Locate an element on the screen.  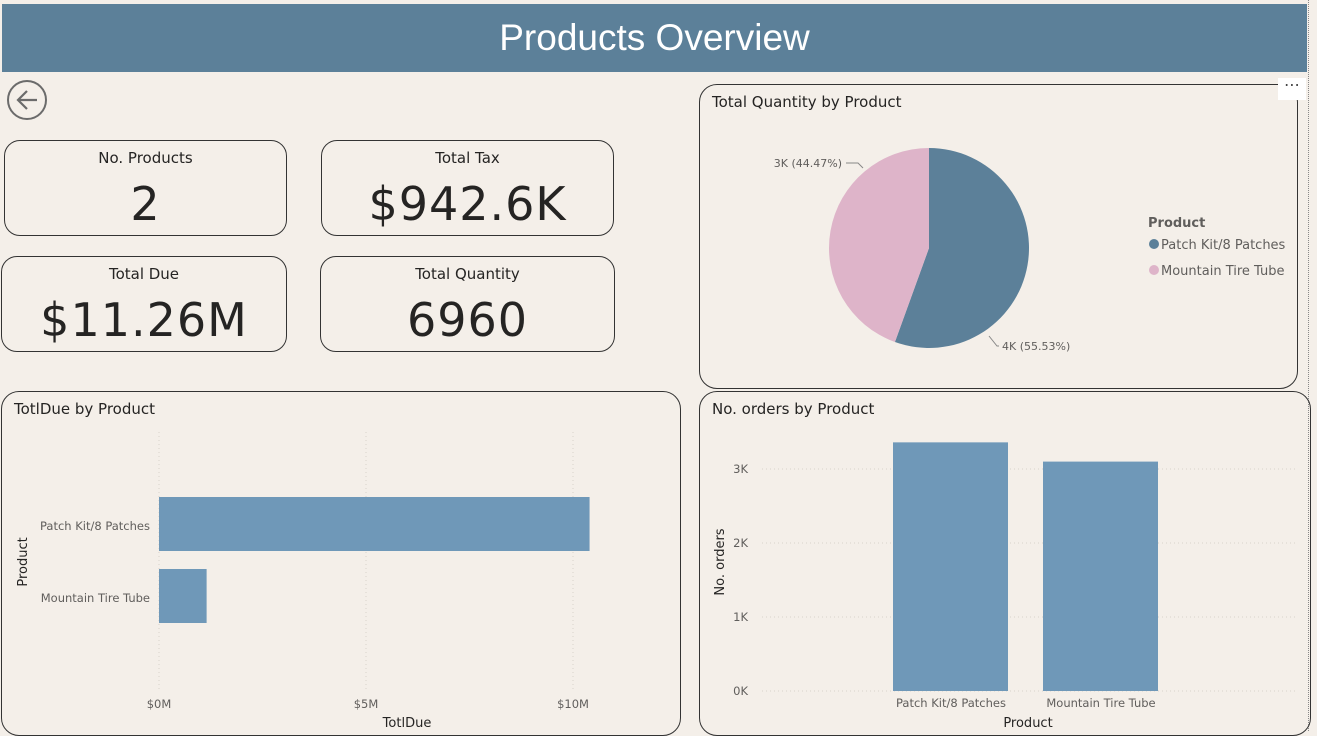
card-total-quantity: Total Quantity 6960 is located at coordinates (467, 304).